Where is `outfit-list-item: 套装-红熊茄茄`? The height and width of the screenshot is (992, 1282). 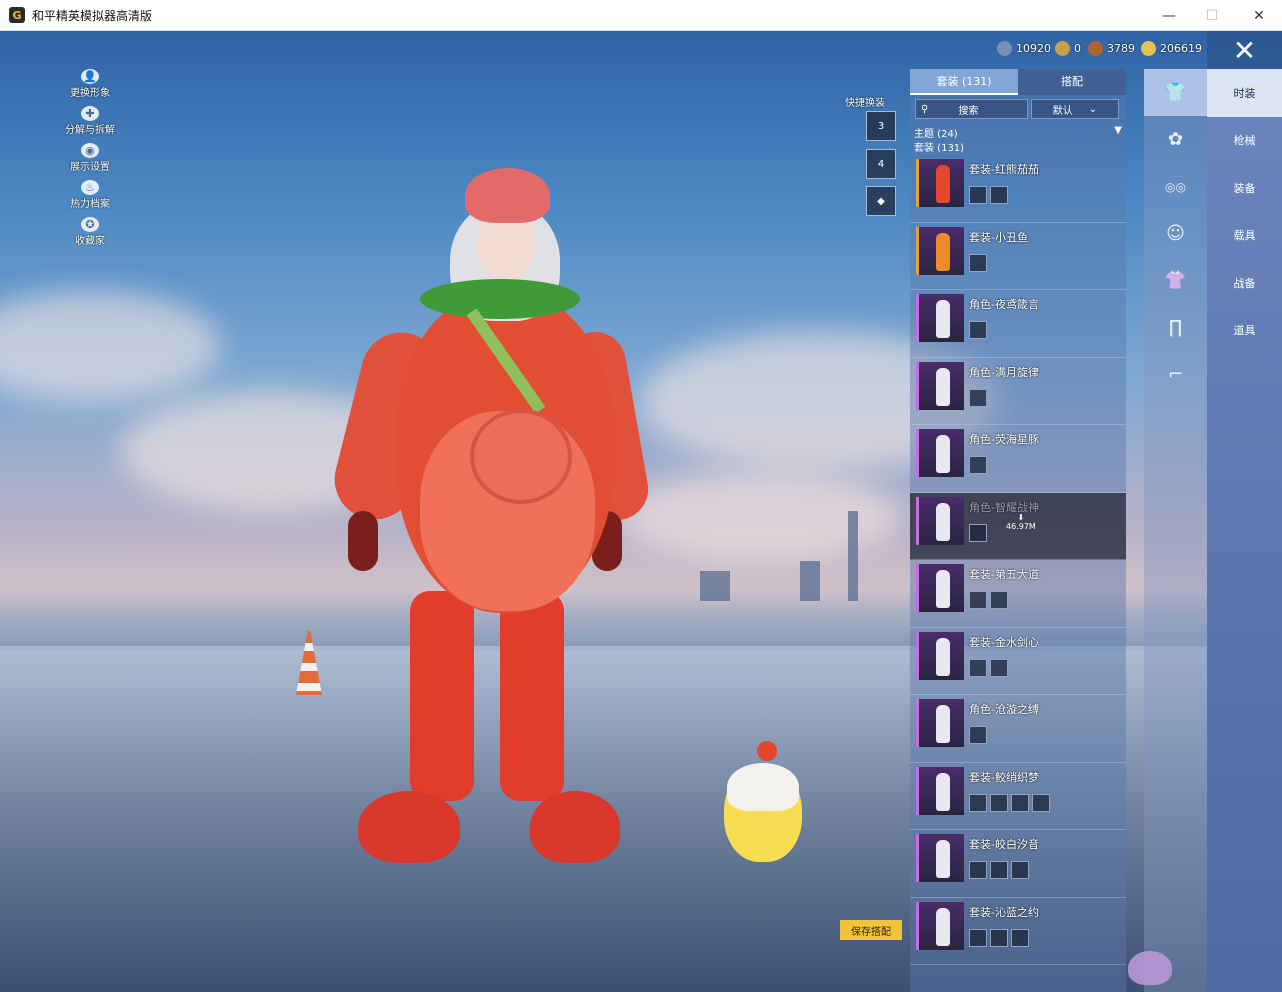
outfit-list-item: 套装-红熊茄茄 is located at coordinates (1018, 189).